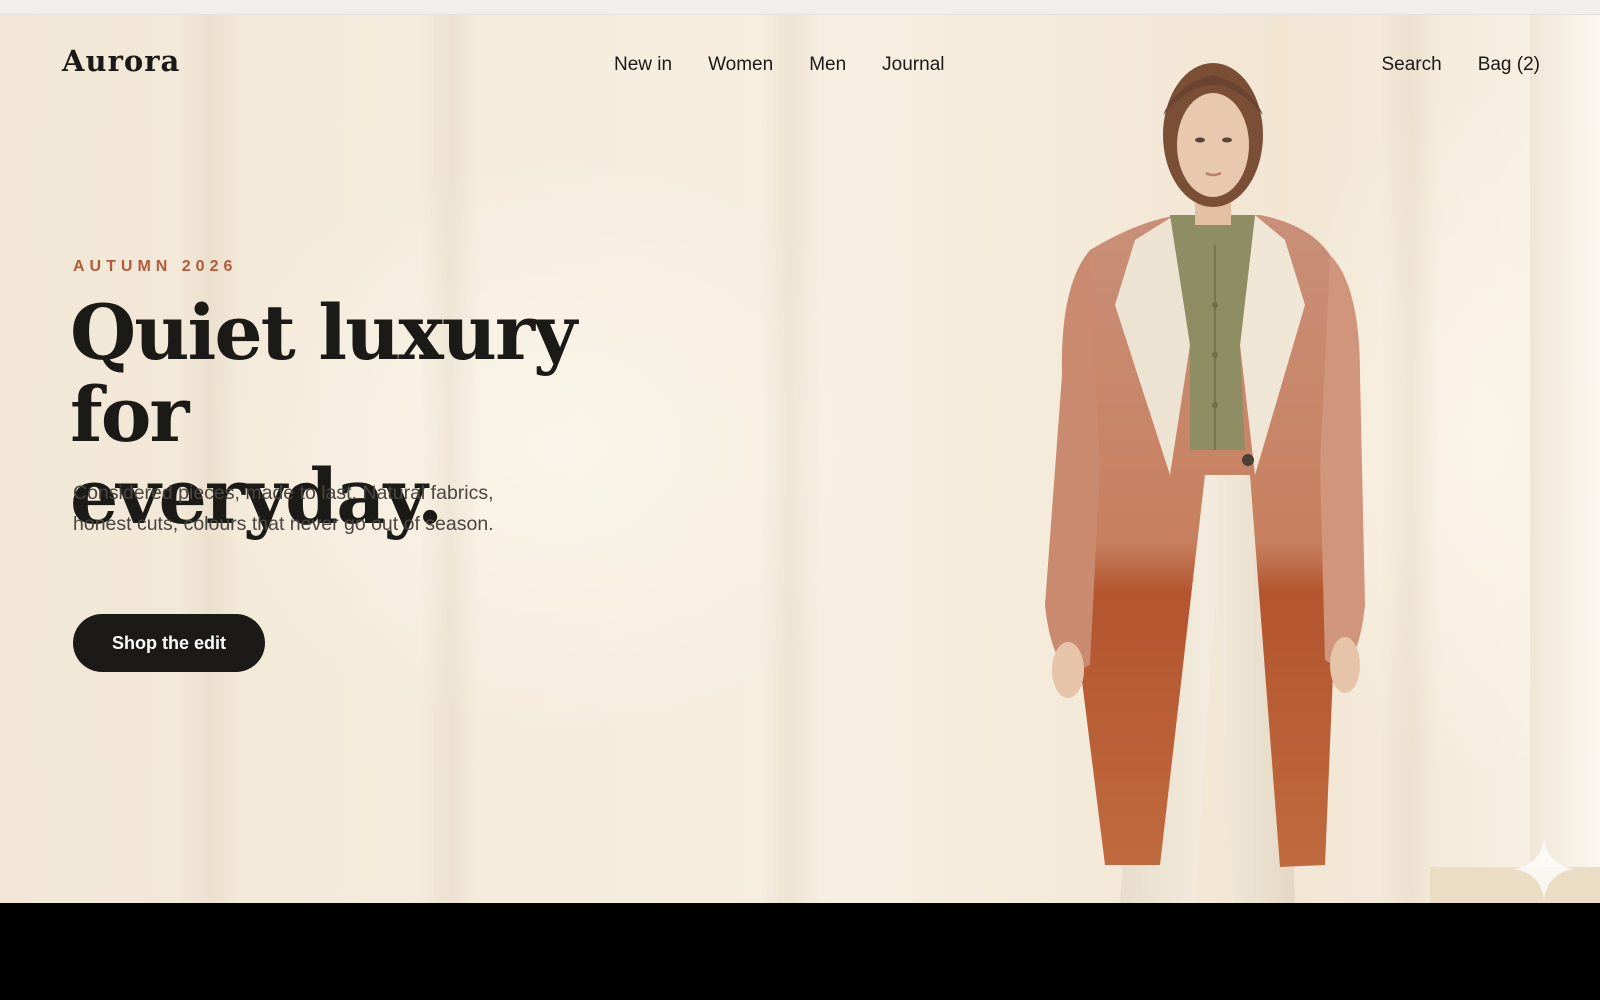 The width and height of the screenshot is (1600, 1000). What do you see at coordinates (800, 7) in the screenshot?
I see `browser-top-strip` at bounding box center [800, 7].